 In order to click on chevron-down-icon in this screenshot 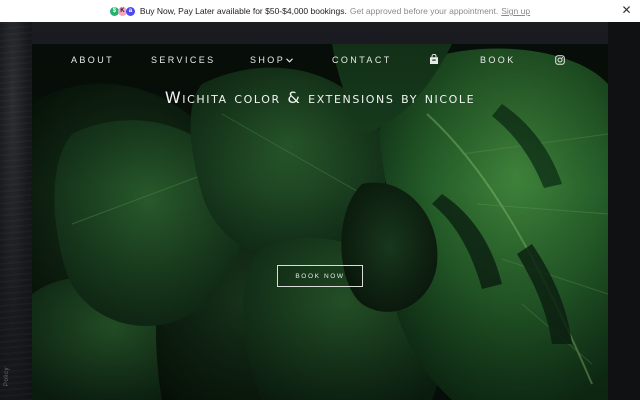, I will do `click(289, 61)`.